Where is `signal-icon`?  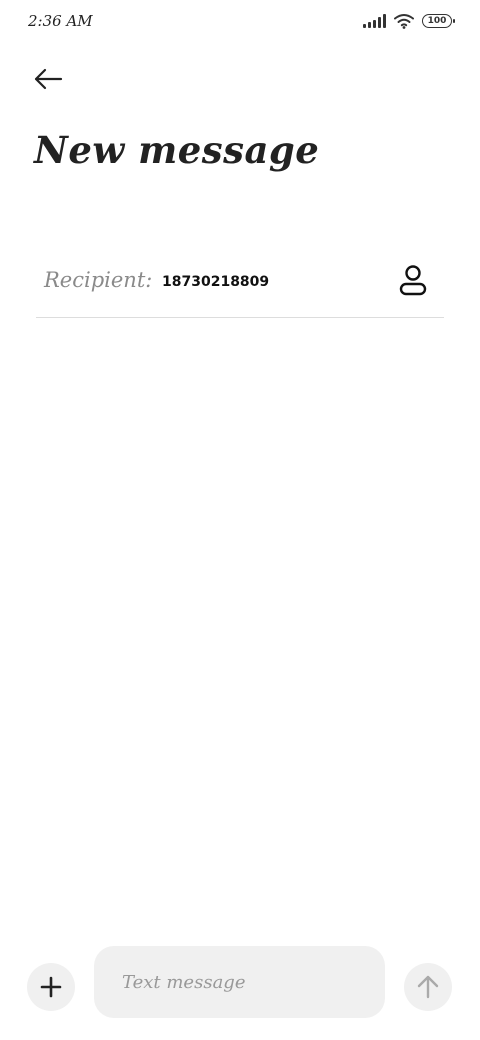
signal-icon is located at coordinates (374, 21).